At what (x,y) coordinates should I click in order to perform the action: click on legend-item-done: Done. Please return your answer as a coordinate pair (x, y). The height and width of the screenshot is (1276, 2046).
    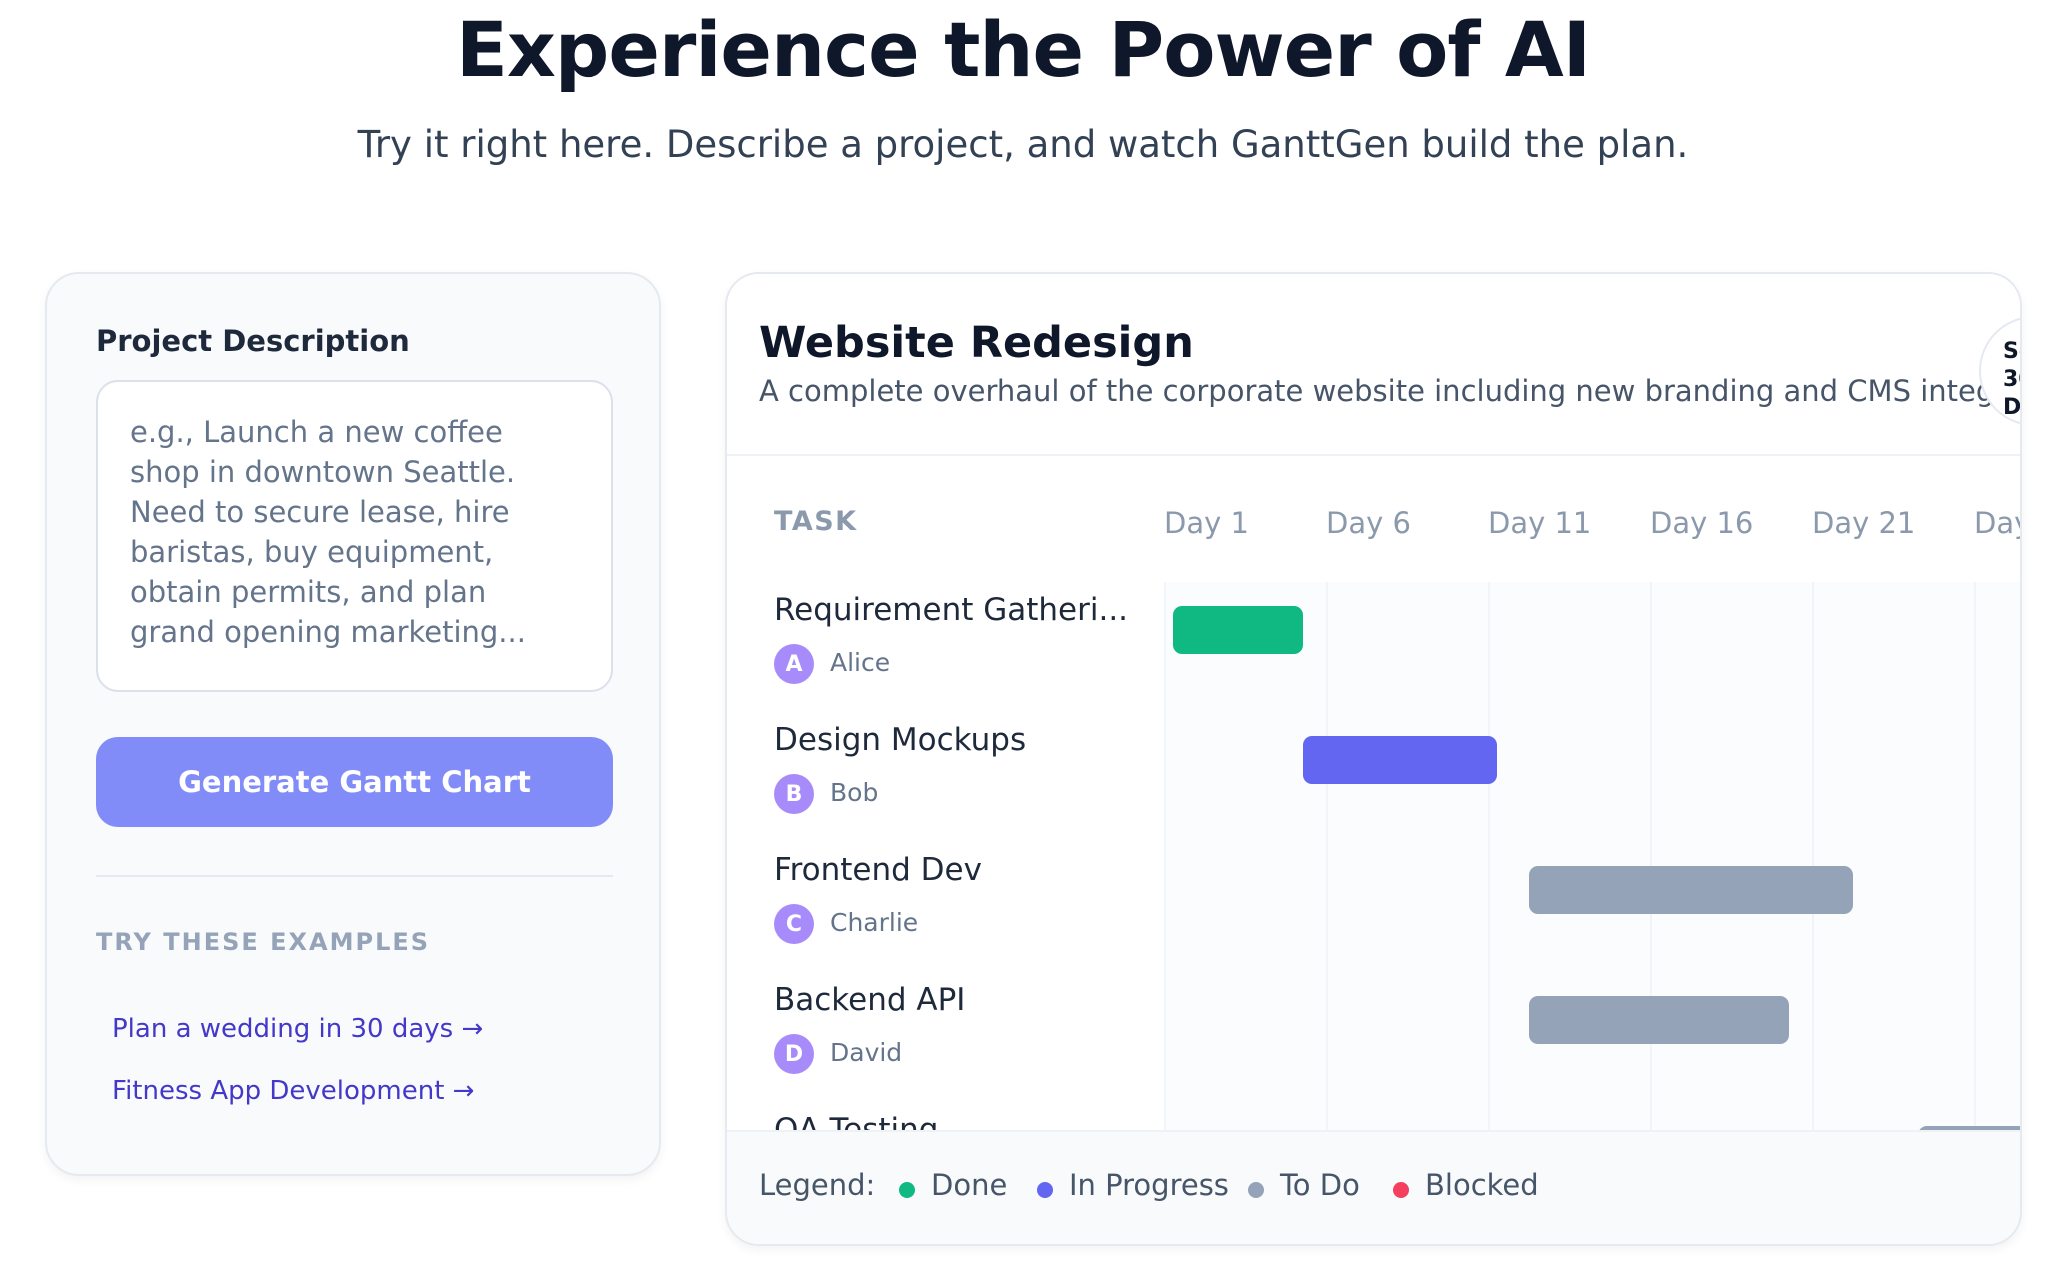
    Looking at the image, I should click on (969, 1185).